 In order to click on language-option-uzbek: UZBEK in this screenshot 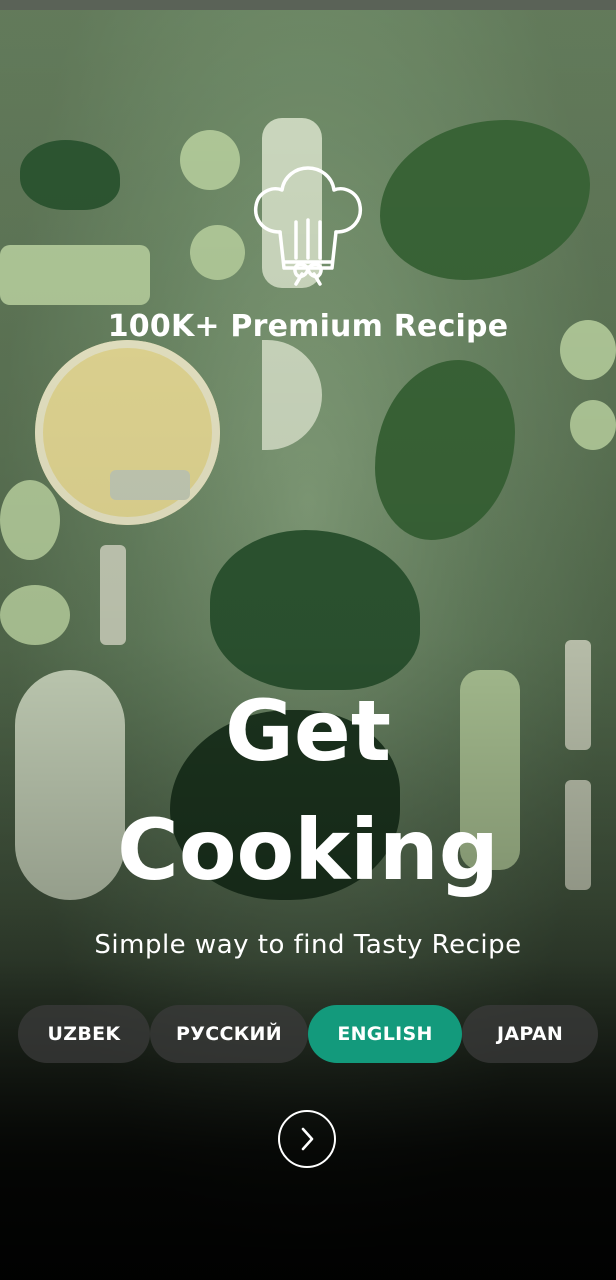, I will do `click(84, 1034)`.